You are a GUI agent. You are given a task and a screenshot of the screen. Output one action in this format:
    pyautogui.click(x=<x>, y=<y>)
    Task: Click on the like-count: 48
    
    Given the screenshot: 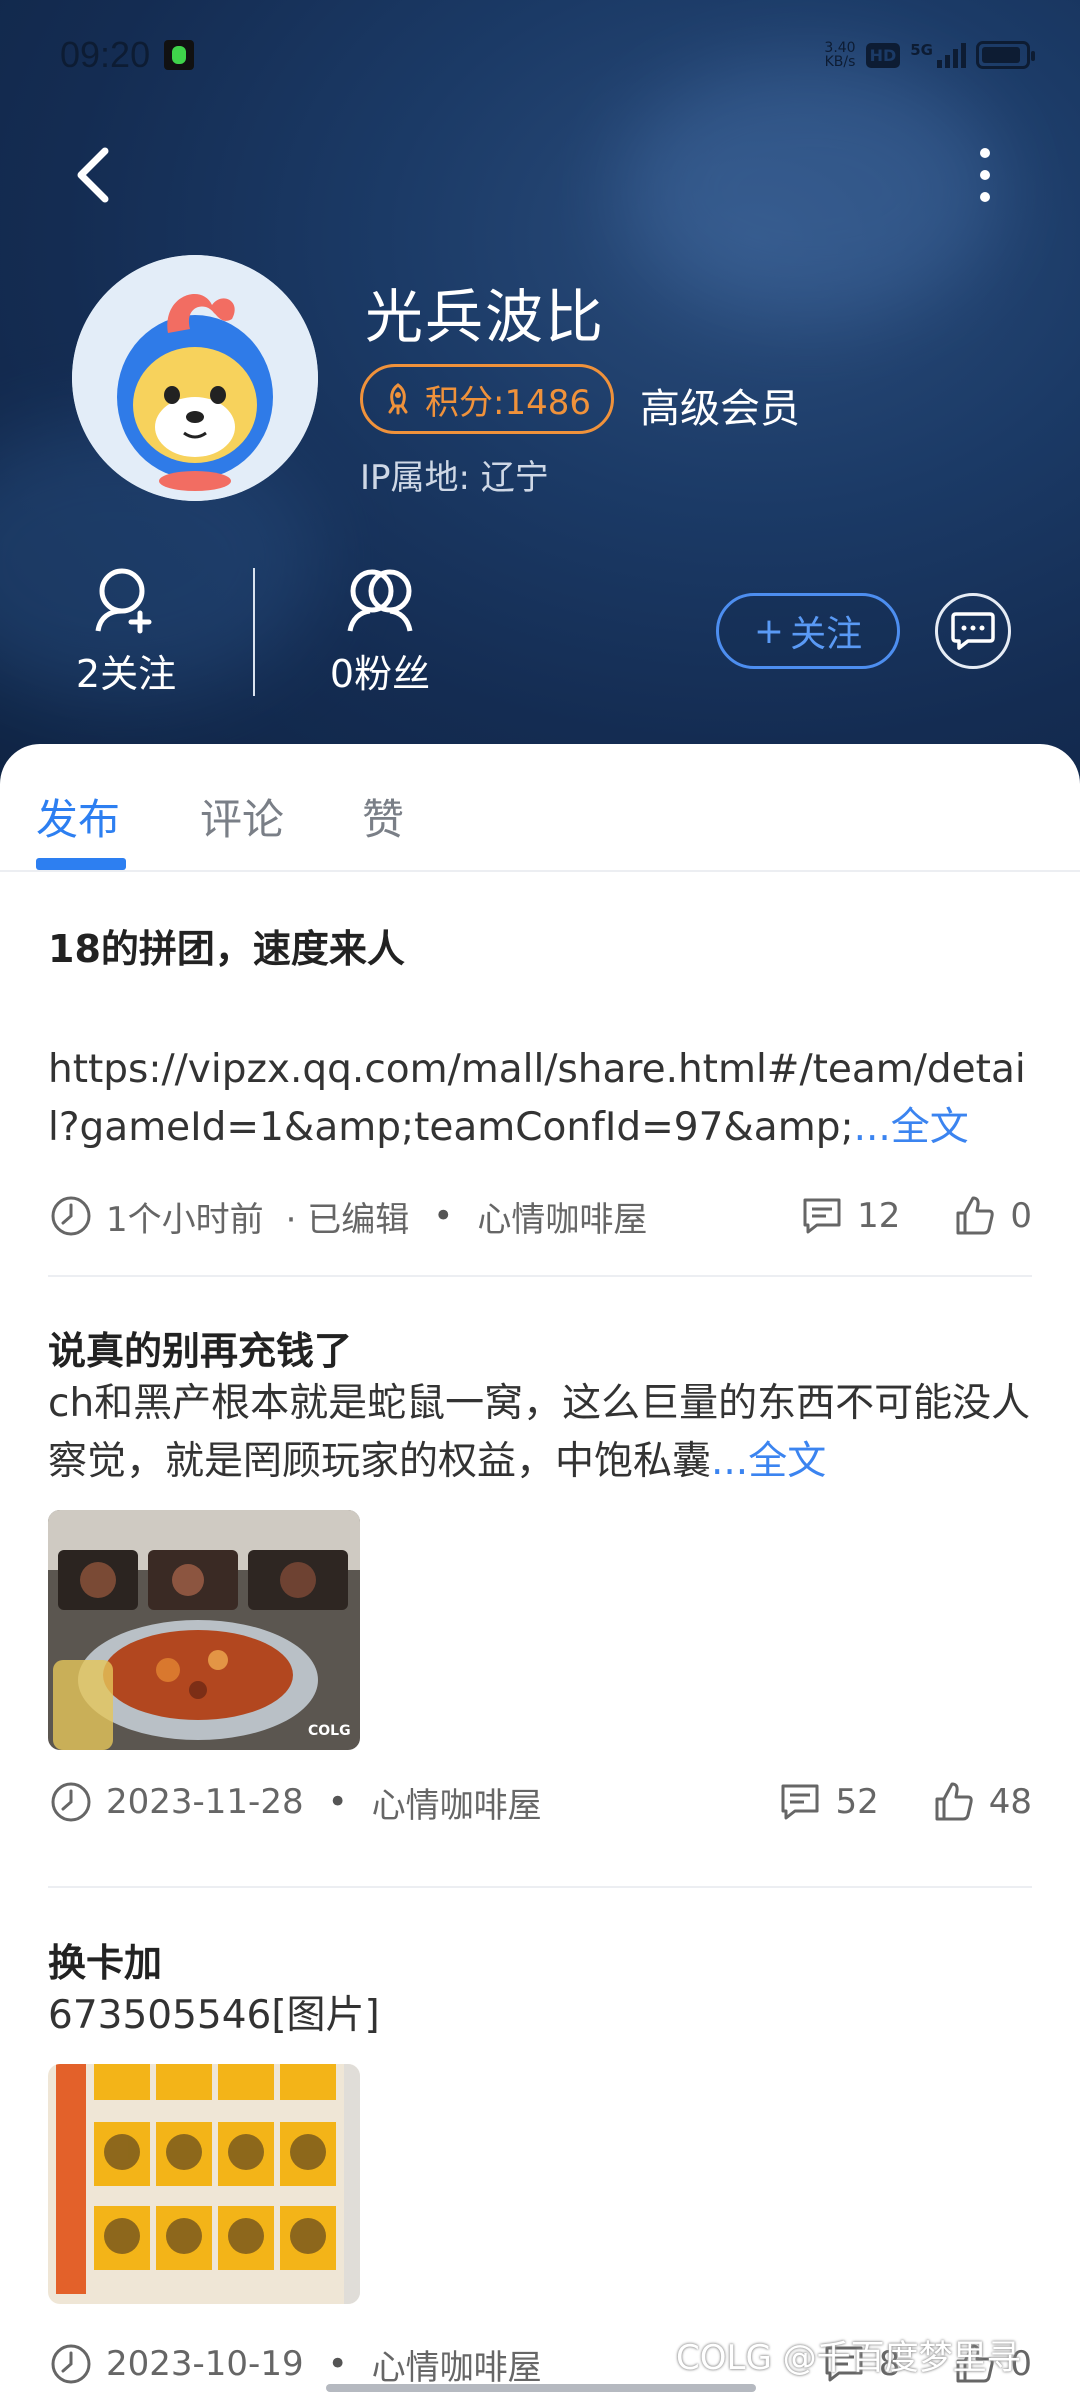 What is the action you would take?
    pyautogui.click(x=981, y=1802)
    